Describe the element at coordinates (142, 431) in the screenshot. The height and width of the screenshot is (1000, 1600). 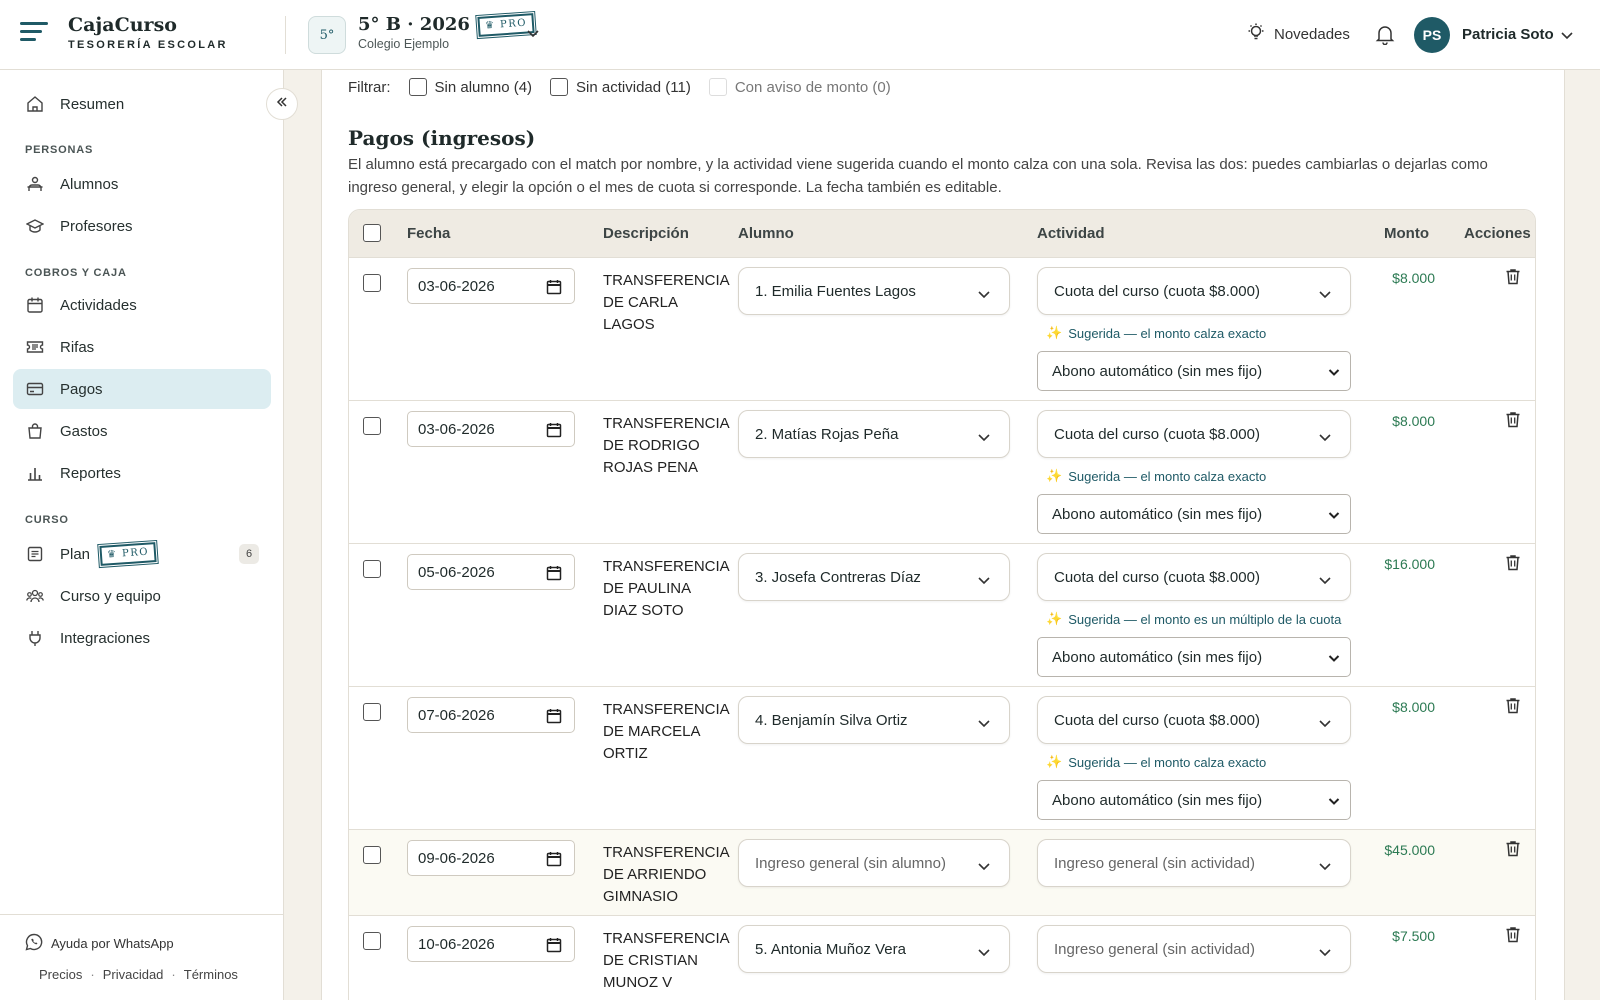
I see `sidebar-item-gastos: Gastos` at that location.